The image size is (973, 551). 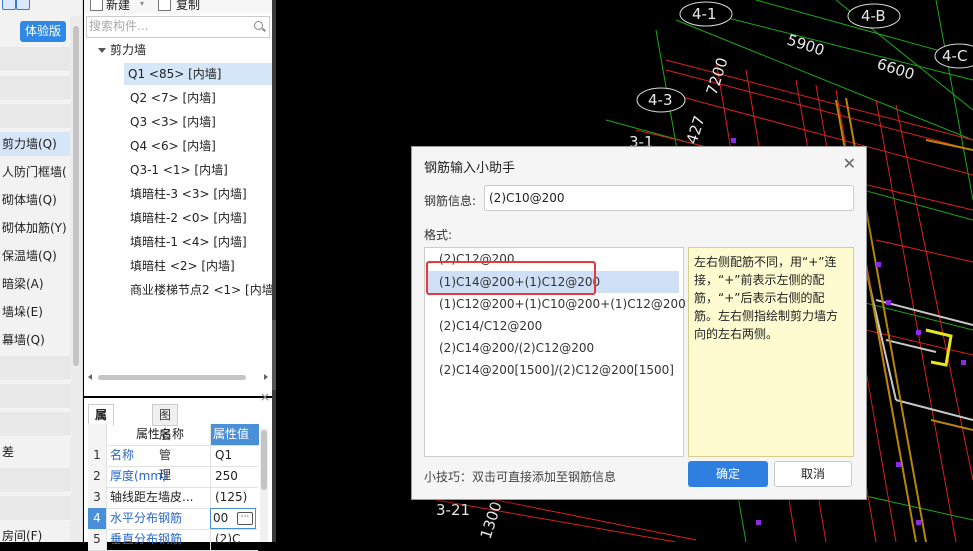 What do you see at coordinates (235, 497) in the screenshot?
I see `property-value: (125)` at bounding box center [235, 497].